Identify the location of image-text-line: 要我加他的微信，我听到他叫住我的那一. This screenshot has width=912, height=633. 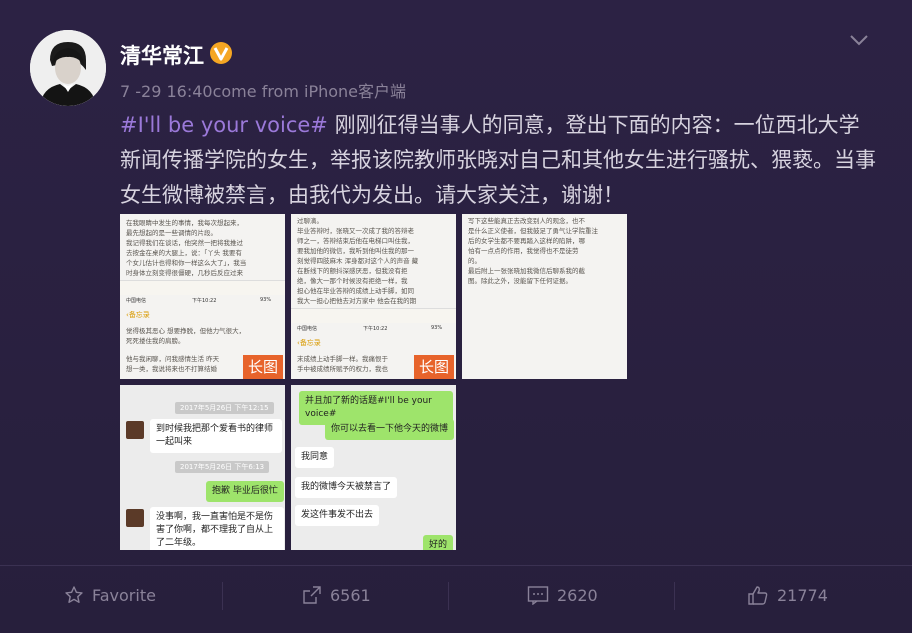
(355, 251).